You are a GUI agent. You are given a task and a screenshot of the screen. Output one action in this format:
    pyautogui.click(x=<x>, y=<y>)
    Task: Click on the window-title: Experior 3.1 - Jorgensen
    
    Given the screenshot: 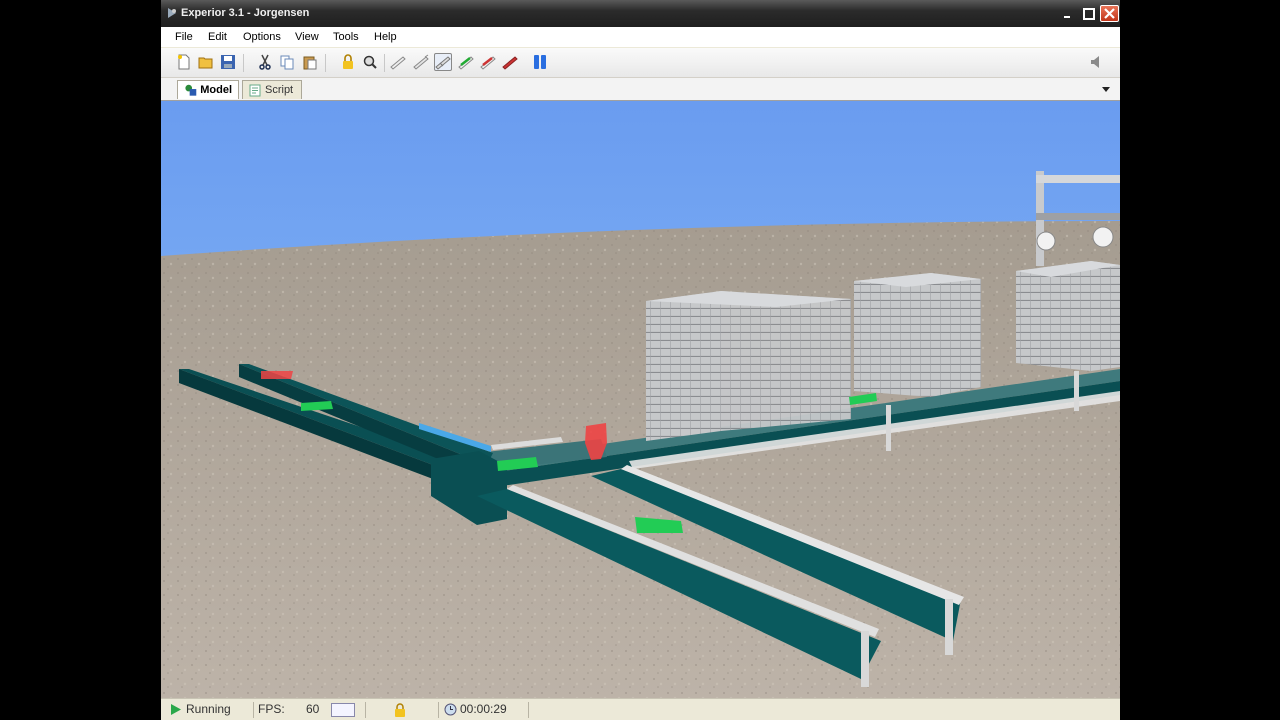 What is the action you would take?
    pyautogui.click(x=245, y=13)
    